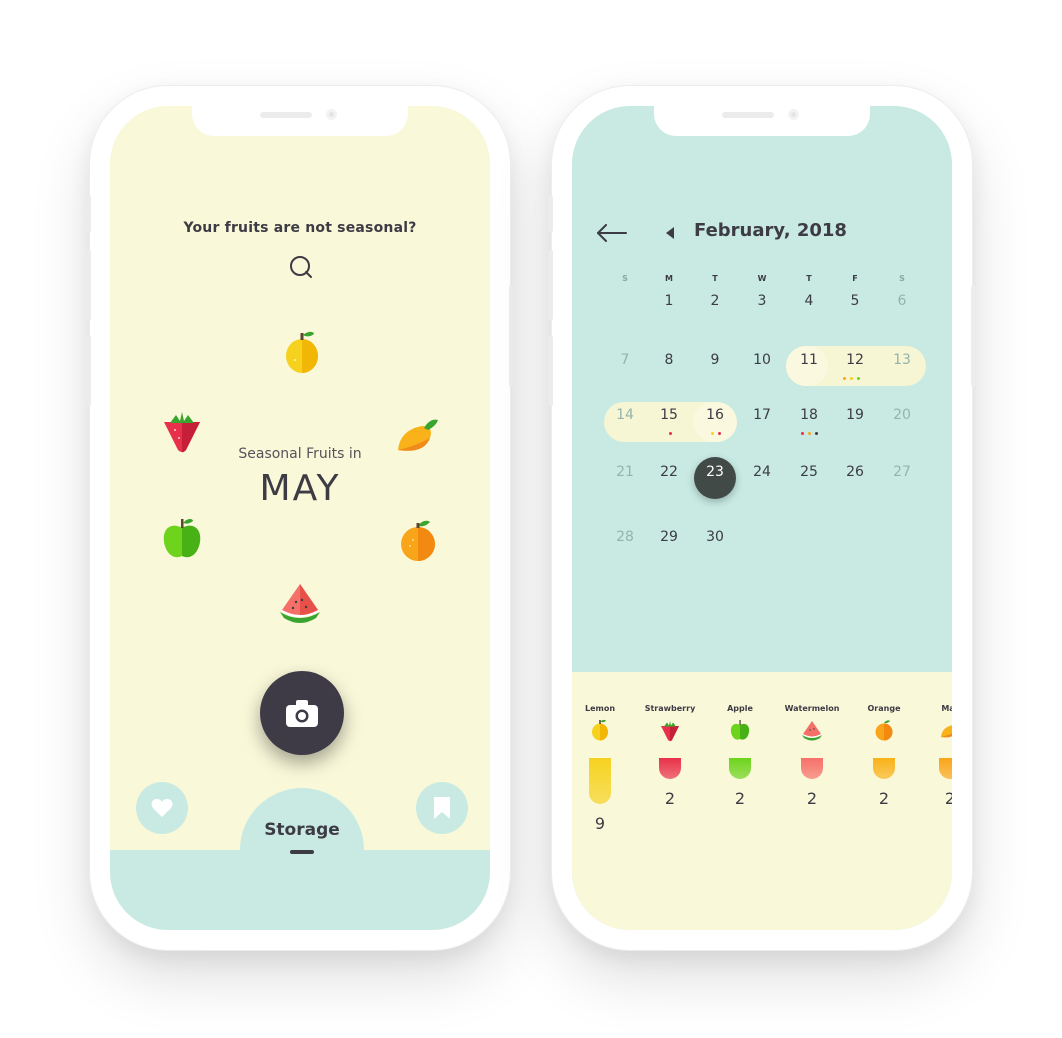 The image size is (1062, 1038). What do you see at coordinates (855, 301) in the screenshot?
I see `calendar-day: 5` at bounding box center [855, 301].